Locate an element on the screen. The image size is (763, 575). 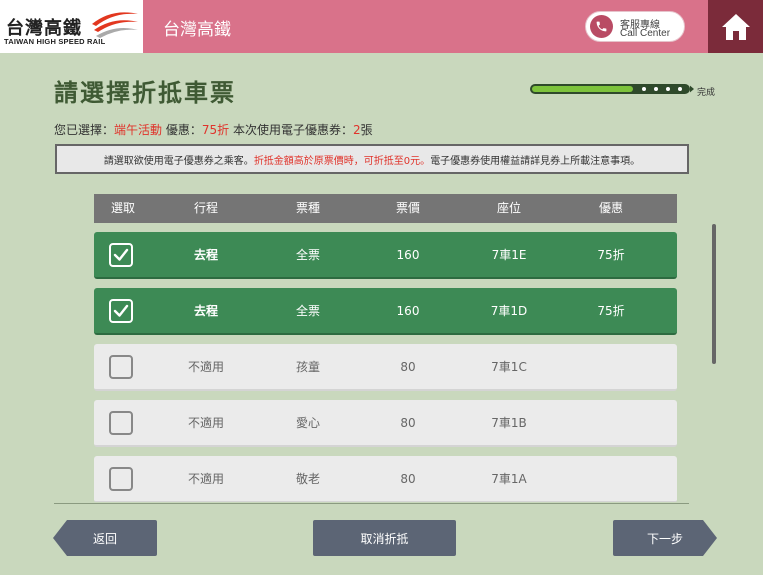
ticket-row: 去程 全票 160 7車1D 75折 is located at coordinates (385, 311).